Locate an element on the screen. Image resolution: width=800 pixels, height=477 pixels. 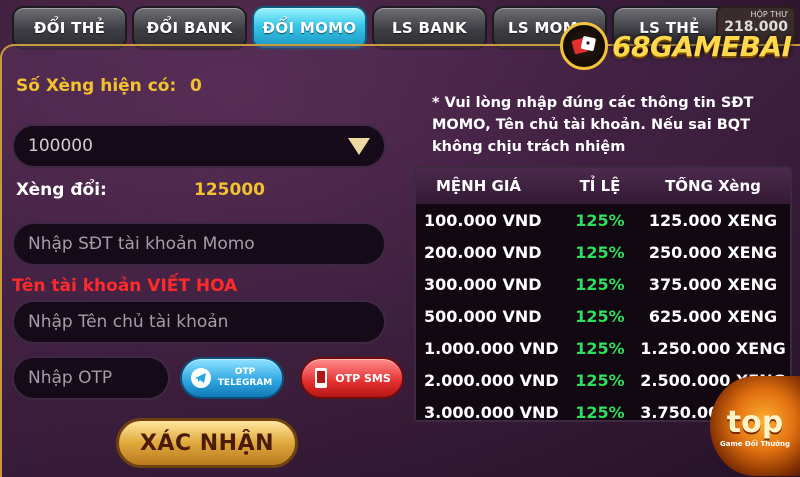
otp-telegram-button: OTP TELEGRAM is located at coordinates (232, 378).